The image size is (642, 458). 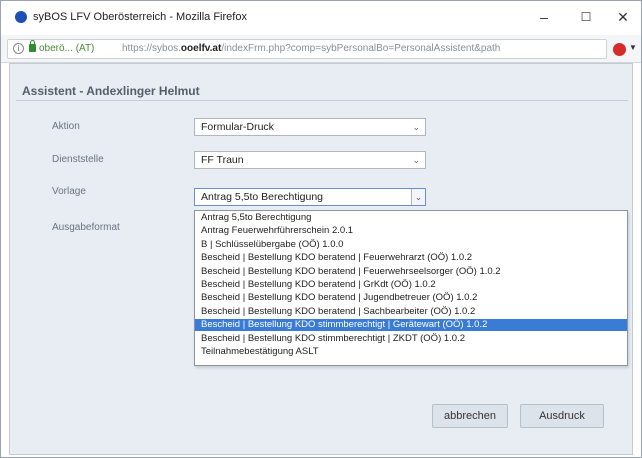 I want to click on addon-icon, so click(x=619, y=49).